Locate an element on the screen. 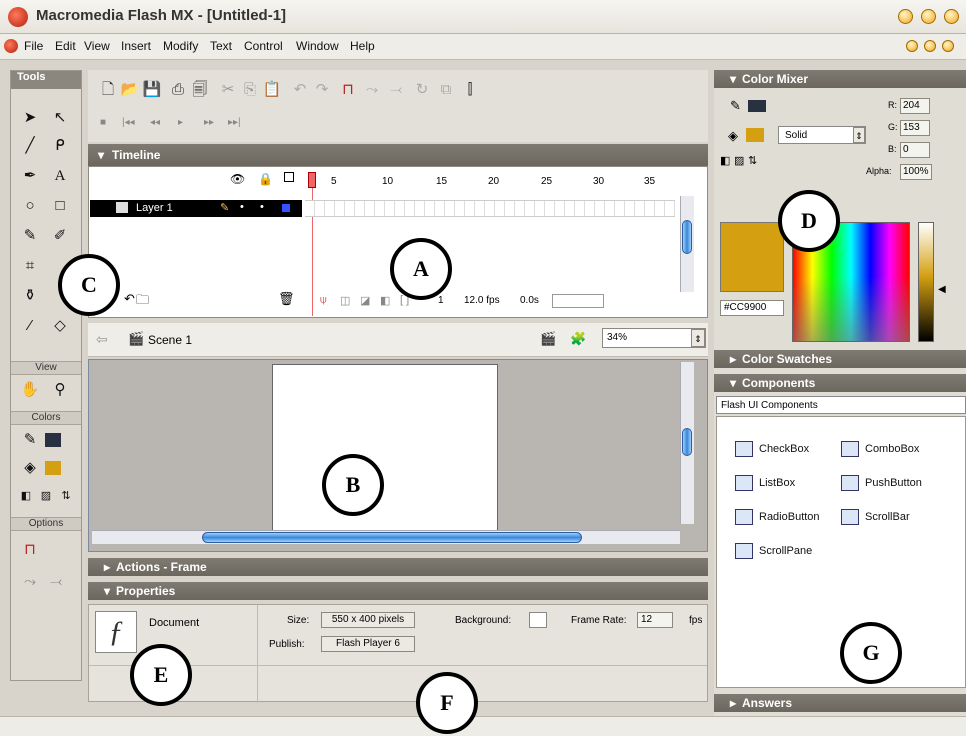 This screenshot has width=966, height=736. layer-frames-row is located at coordinates (490, 208).